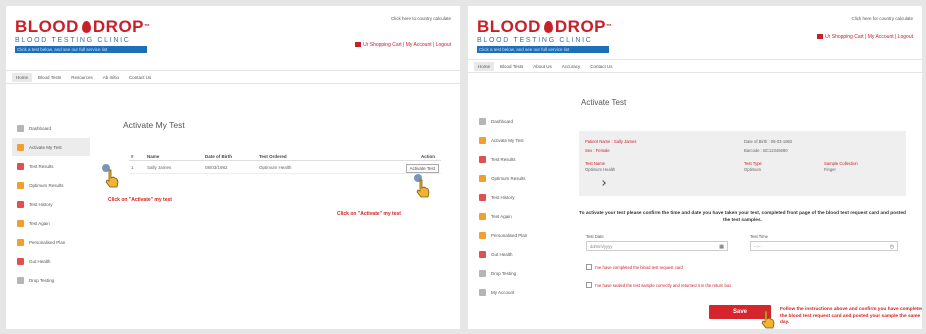 This screenshot has height=334, width=926. Describe the element at coordinates (603, 183) in the screenshot. I see `expand-arrow-icon` at that location.